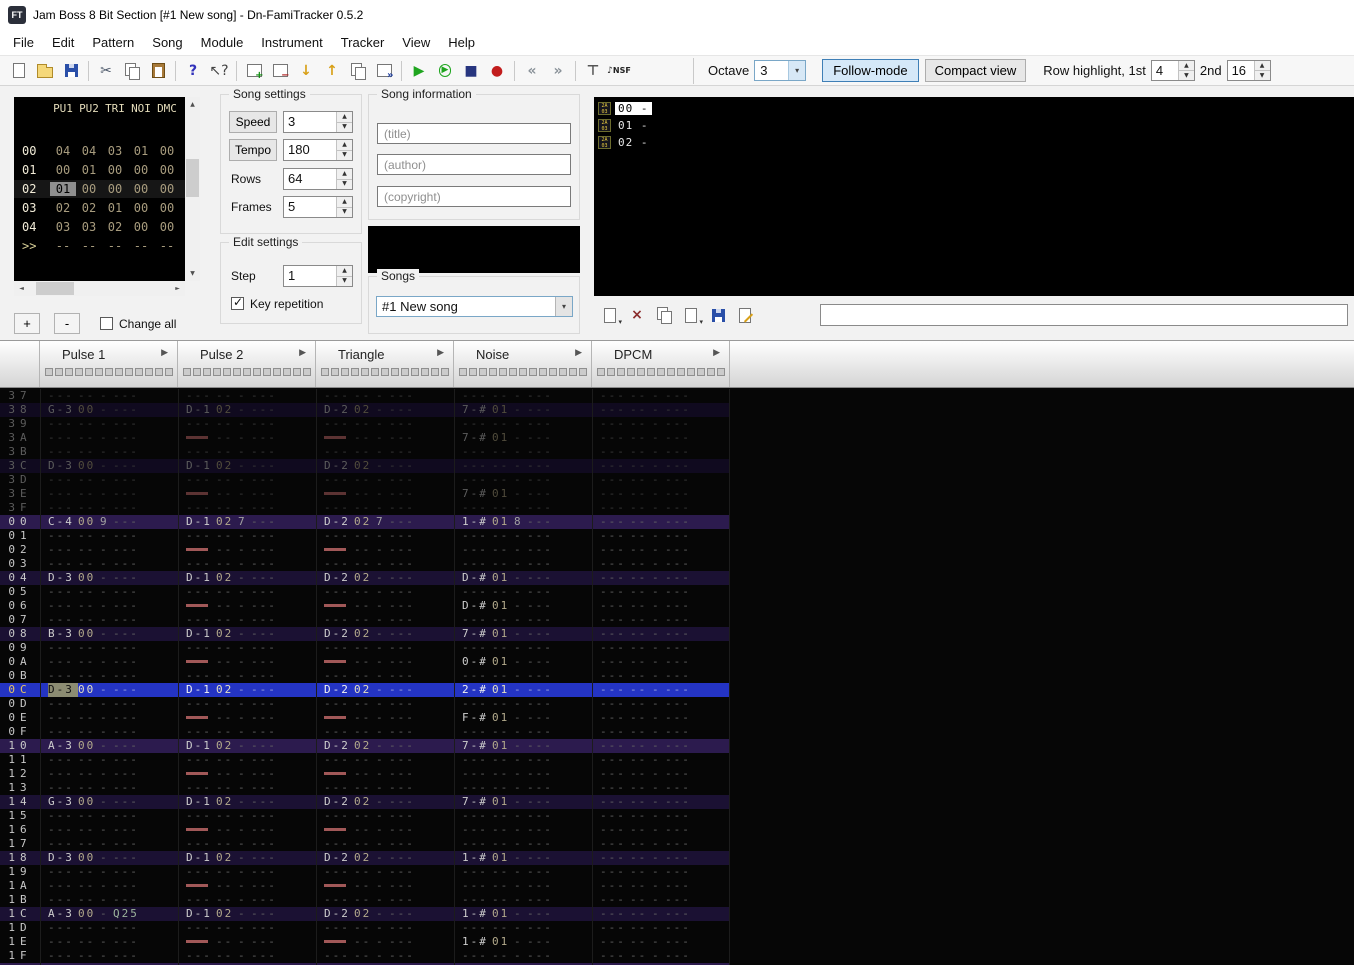  What do you see at coordinates (23, 43) in the screenshot?
I see `menu-file: File` at bounding box center [23, 43].